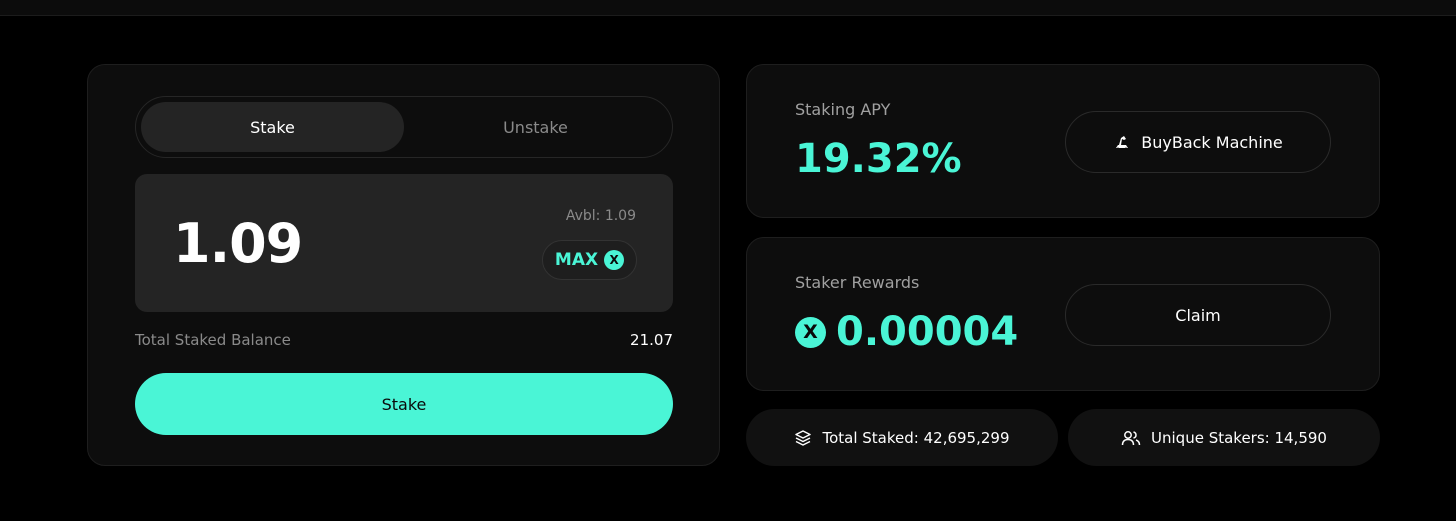  Describe the element at coordinates (803, 438) in the screenshot. I see `layers-icon` at that location.